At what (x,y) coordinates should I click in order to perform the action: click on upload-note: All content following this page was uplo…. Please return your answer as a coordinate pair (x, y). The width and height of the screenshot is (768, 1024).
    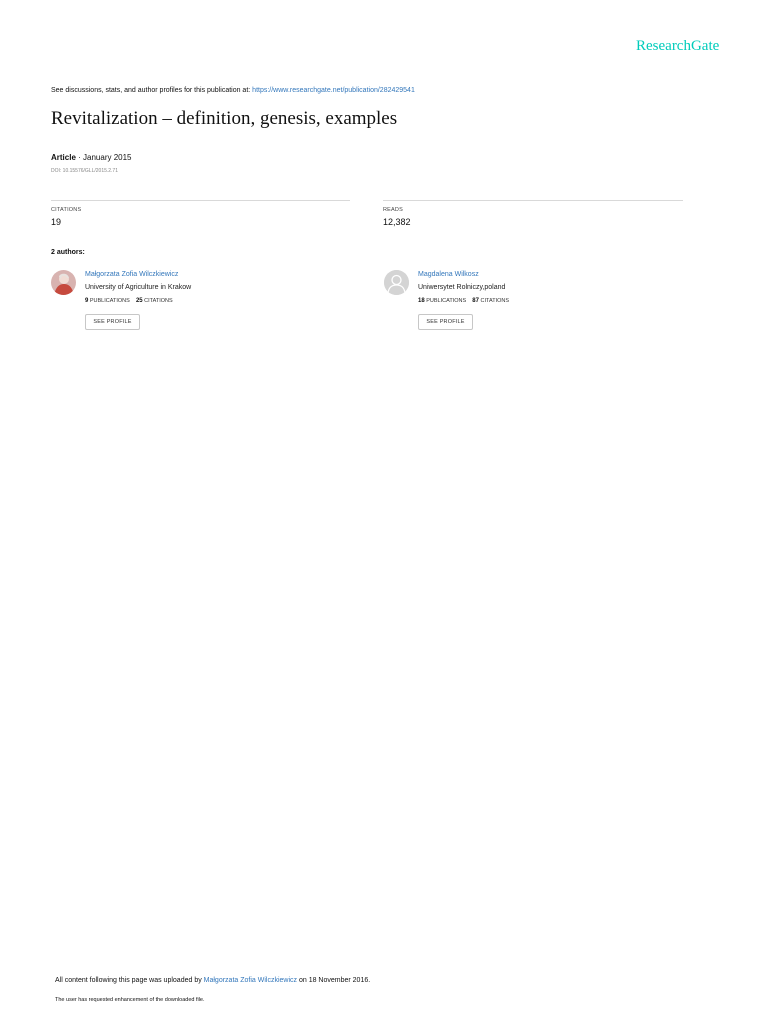
    Looking at the image, I should click on (212, 980).